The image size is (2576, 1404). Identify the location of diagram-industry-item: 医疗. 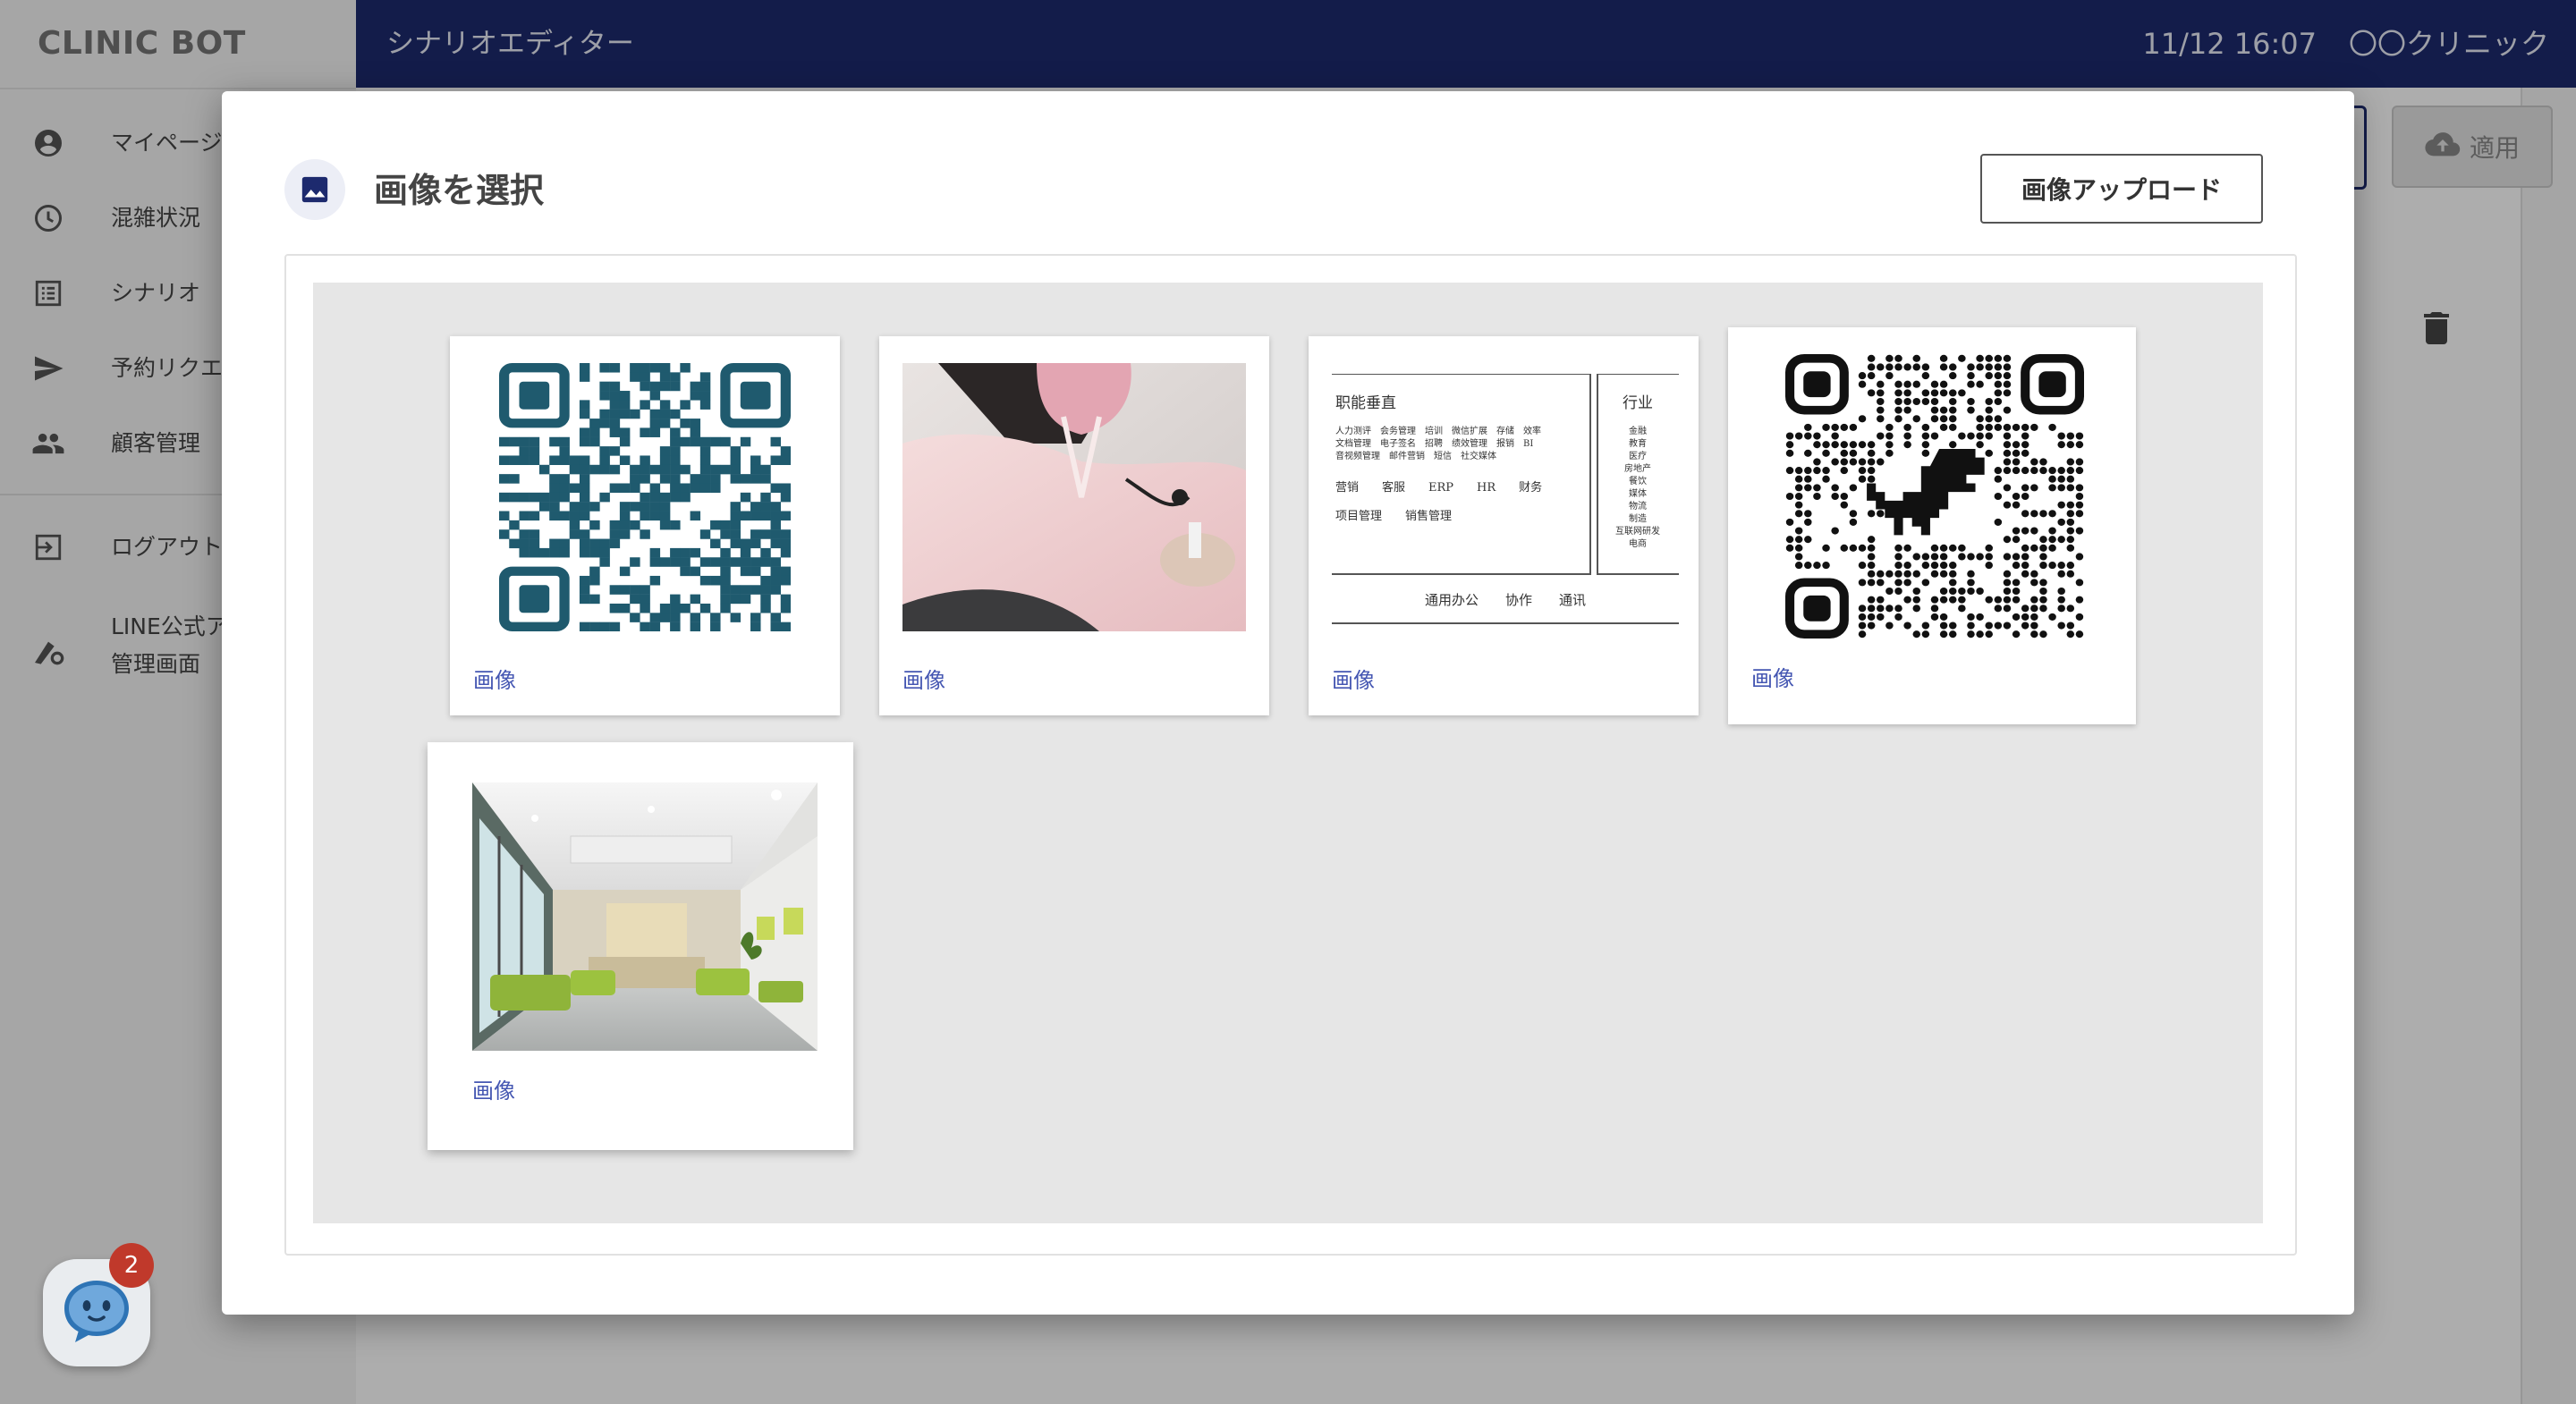
(1638, 457).